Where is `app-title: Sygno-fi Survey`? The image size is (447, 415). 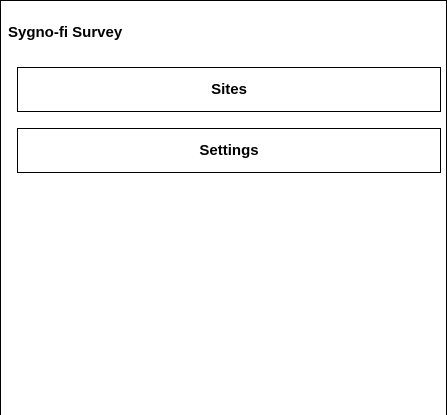
app-title: Sygno-fi Survey is located at coordinates (65, 32).